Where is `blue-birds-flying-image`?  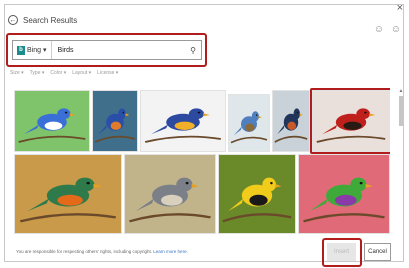
blue-birds-flying-image is located at coordinates (52, 121).